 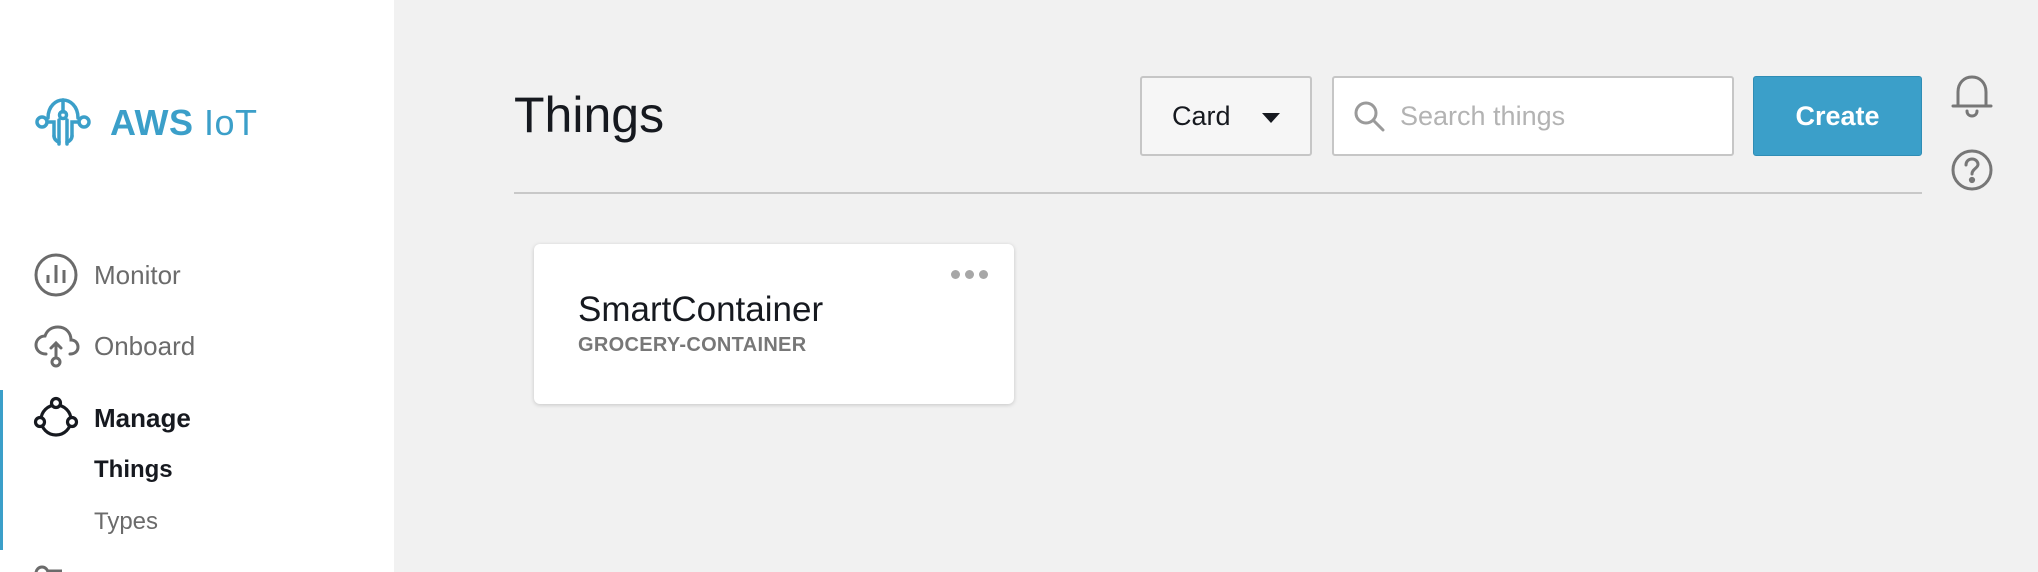 I want to click on create-button: Create, so click(x=1837, y=116).